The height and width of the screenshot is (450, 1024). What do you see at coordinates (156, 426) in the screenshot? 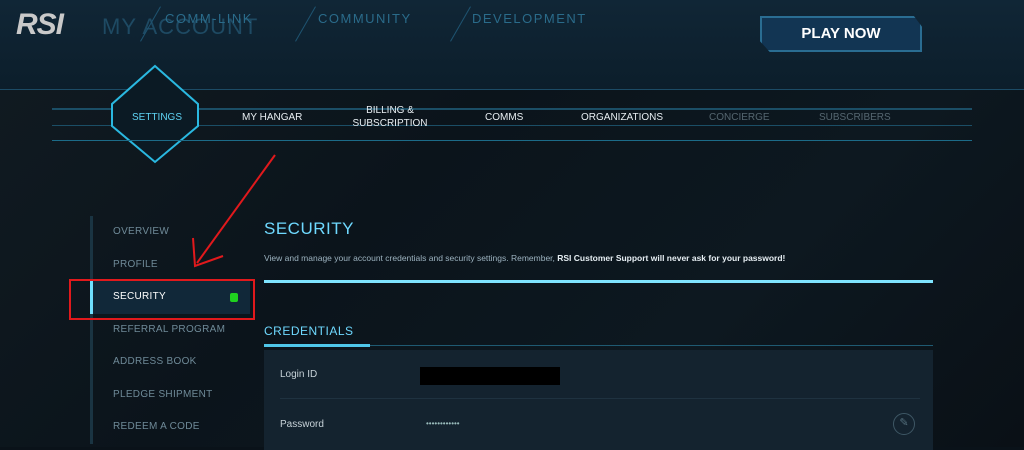
I see `sidebar-item-label: REDEEM A CODE` at bounding box center [156, 426].